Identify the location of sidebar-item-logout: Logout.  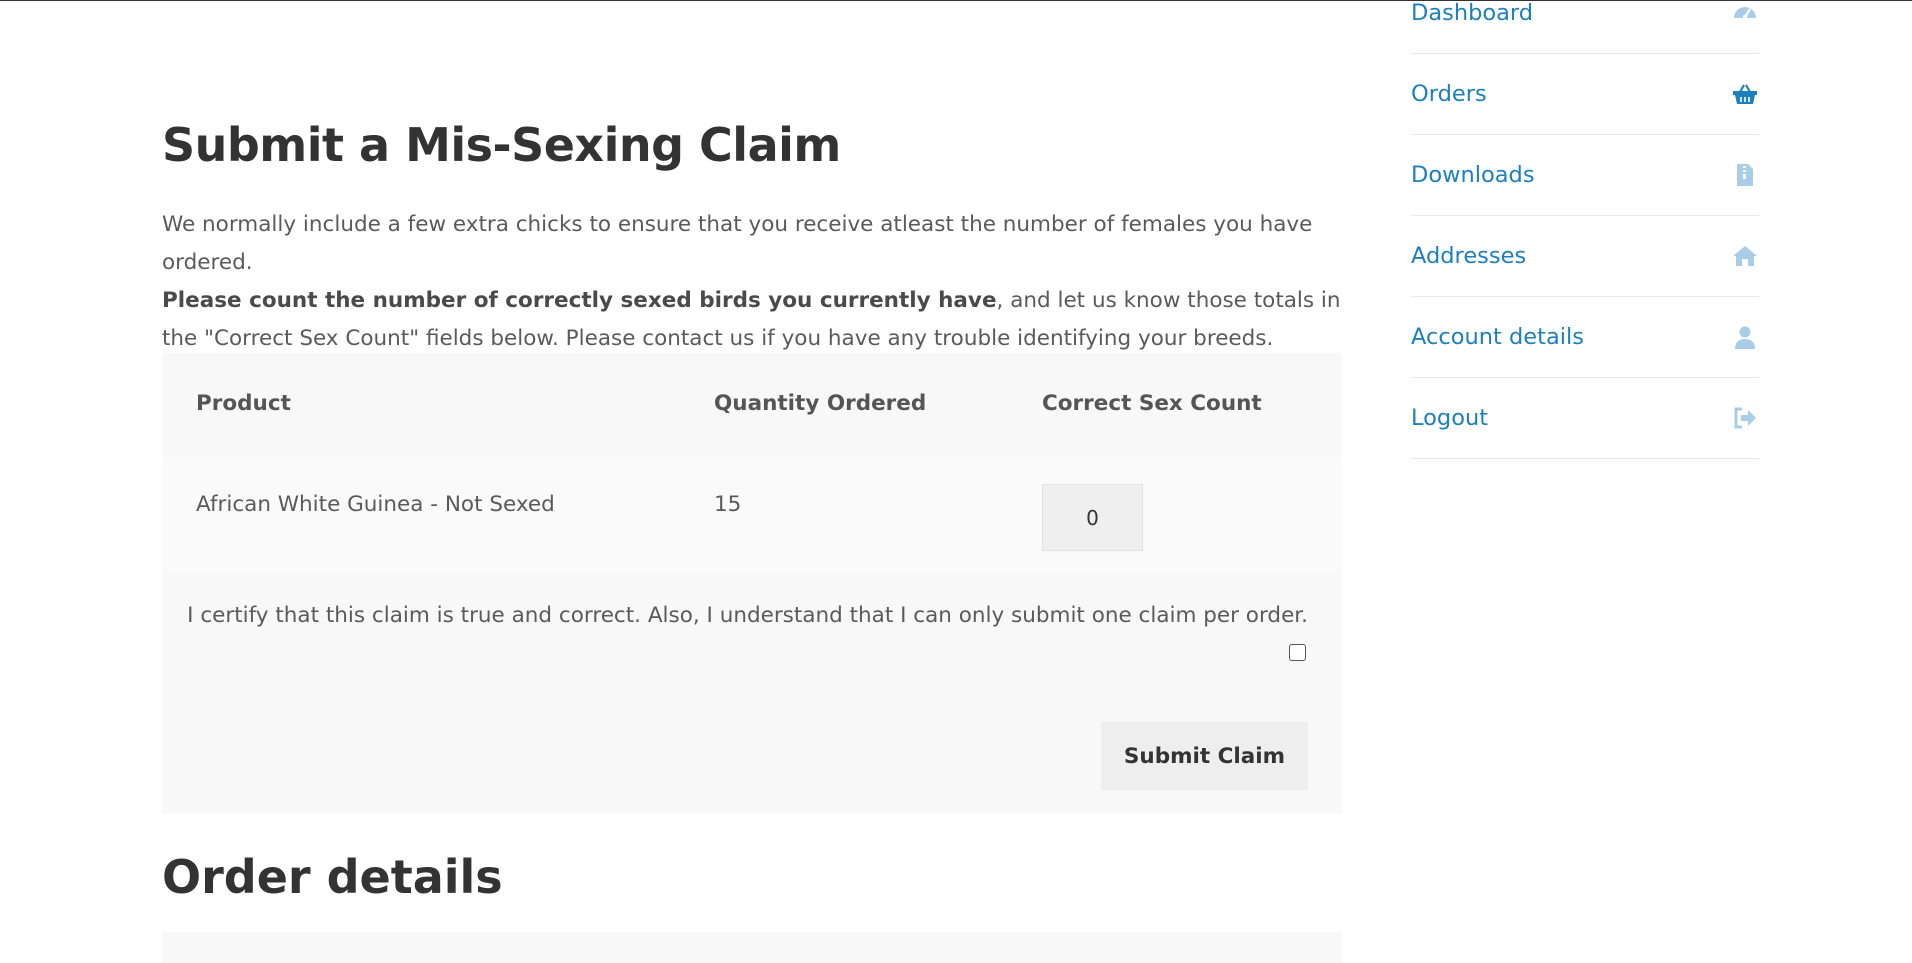
(1585, 418).